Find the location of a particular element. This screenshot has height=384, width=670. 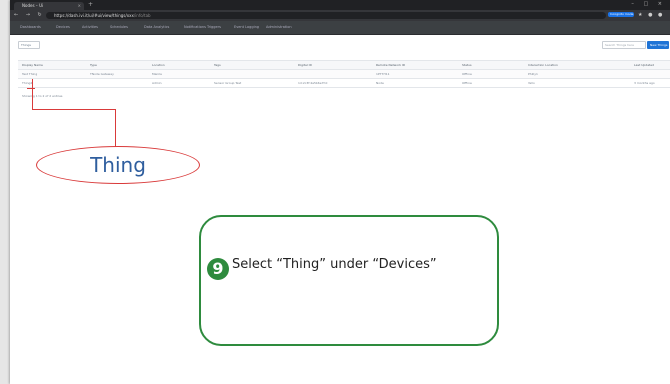

callout-line-vertical is located at coordinates (32, 94).